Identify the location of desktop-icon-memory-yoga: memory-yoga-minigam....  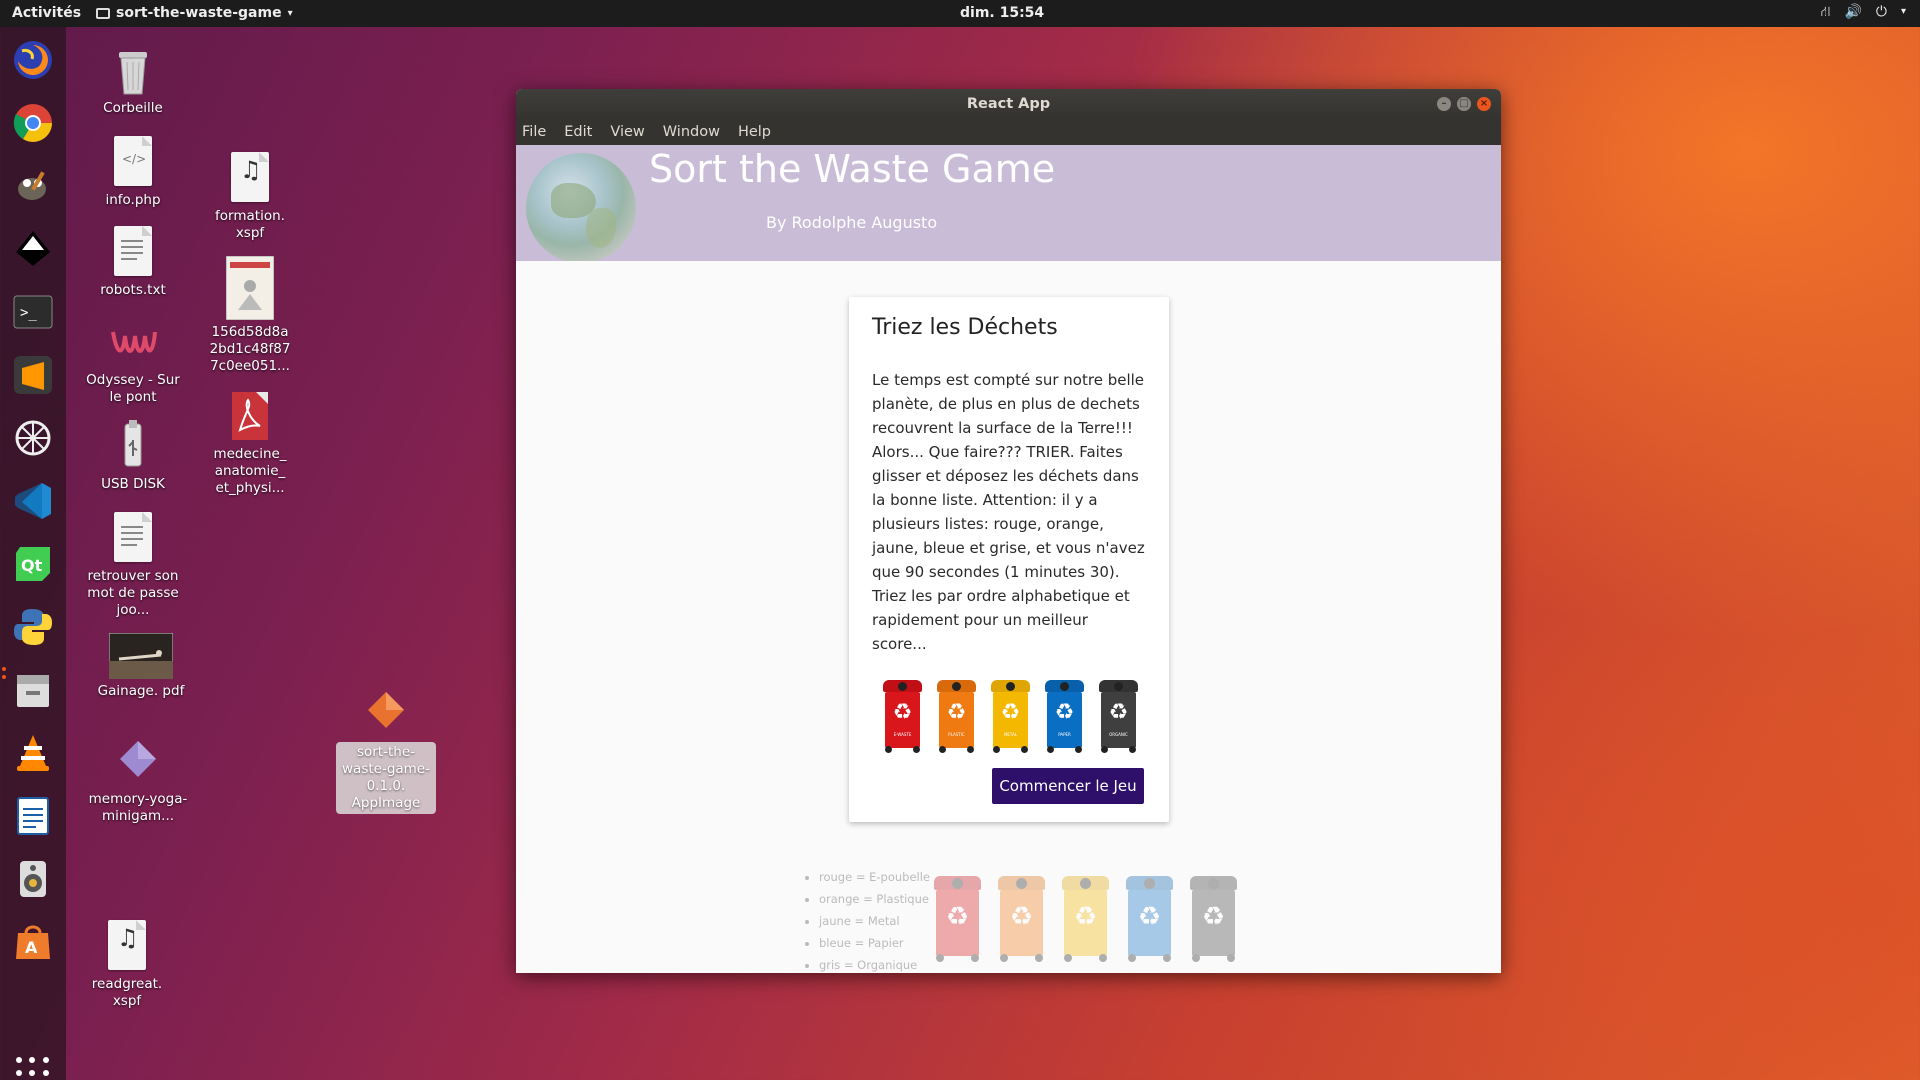
(138, 780).